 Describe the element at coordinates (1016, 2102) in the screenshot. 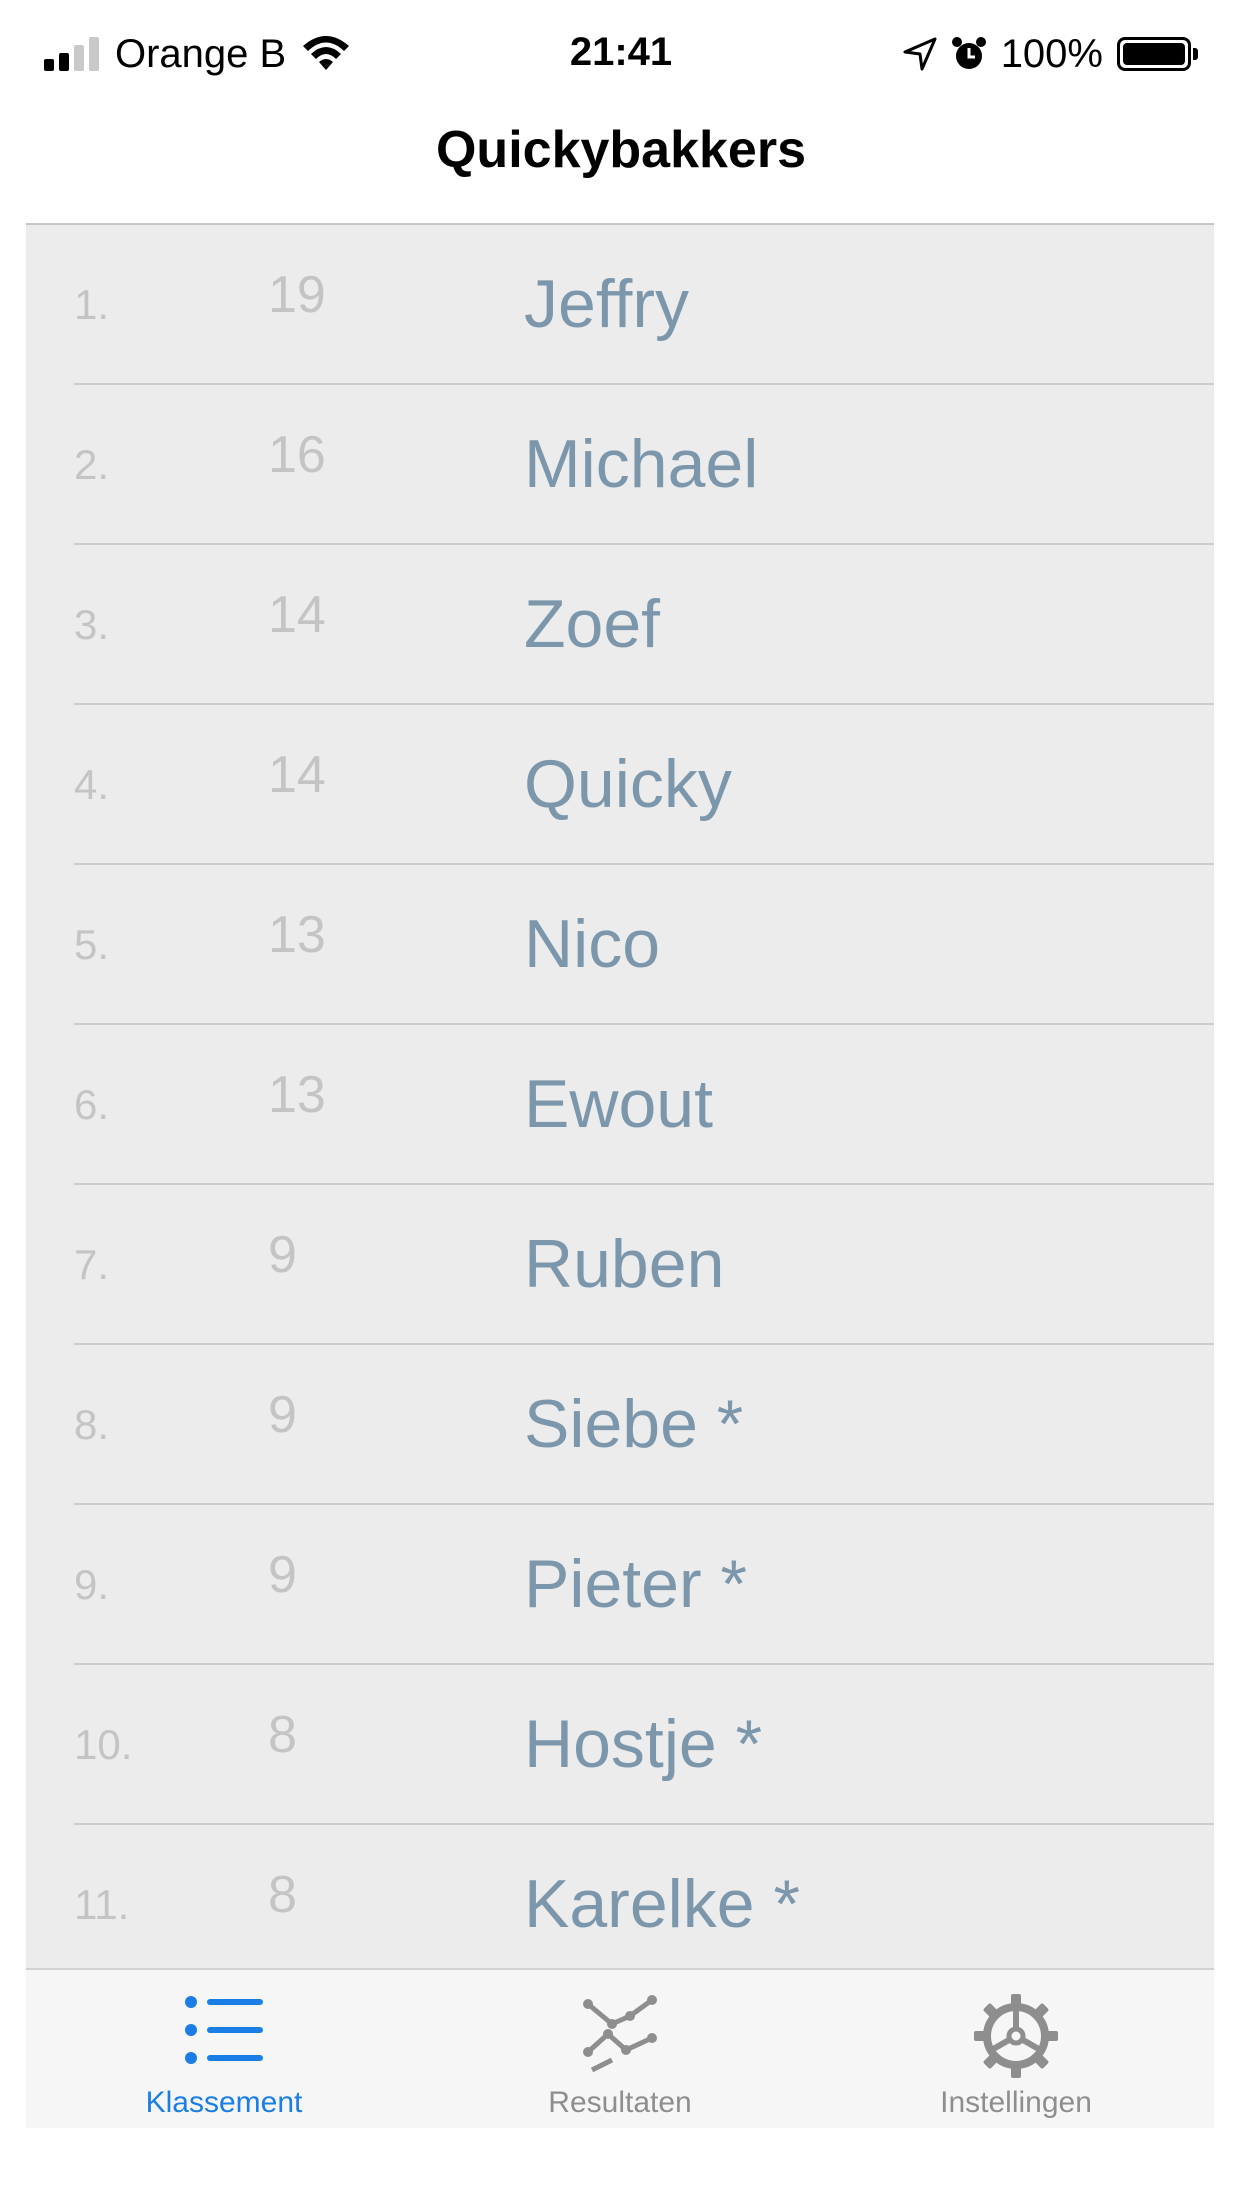

I see `tab-label: Instellingen` at that location.